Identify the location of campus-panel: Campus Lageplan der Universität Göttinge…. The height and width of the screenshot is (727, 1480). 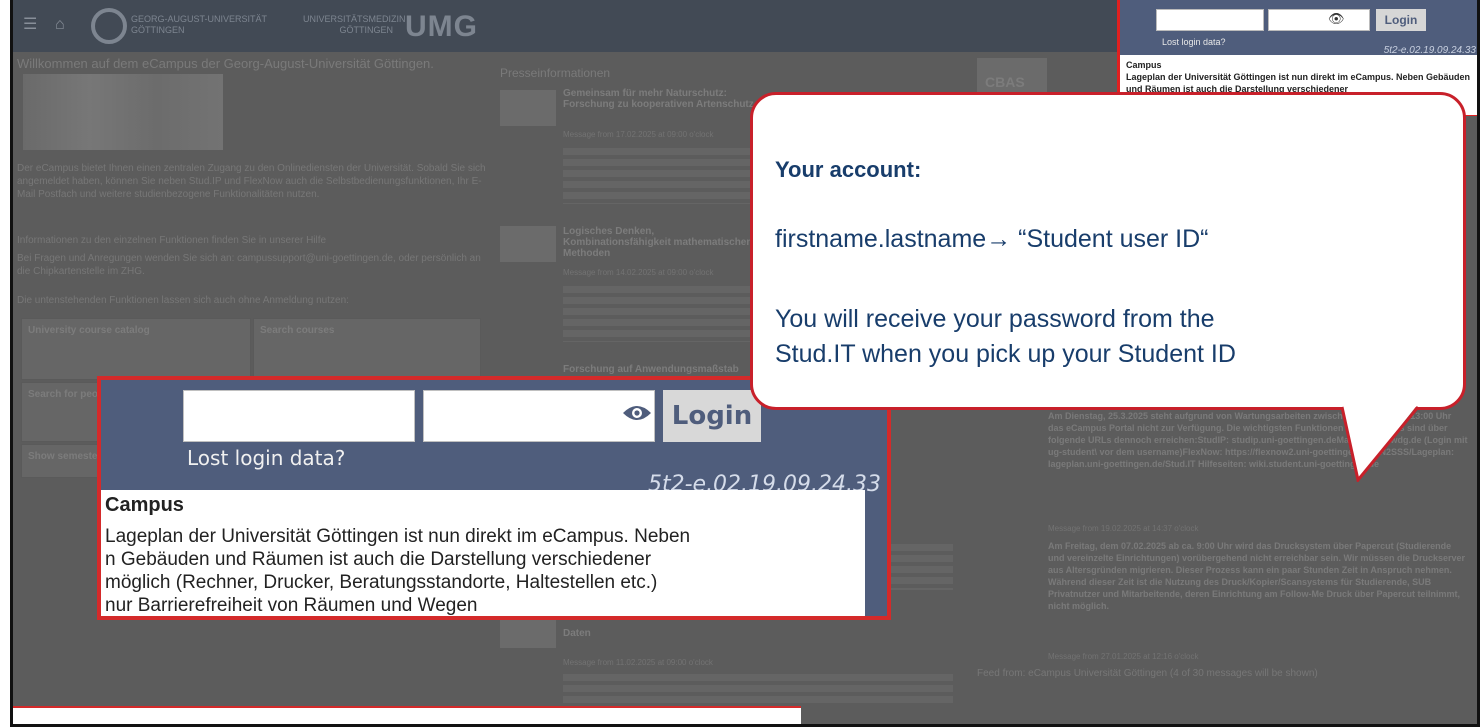
(483, 553).